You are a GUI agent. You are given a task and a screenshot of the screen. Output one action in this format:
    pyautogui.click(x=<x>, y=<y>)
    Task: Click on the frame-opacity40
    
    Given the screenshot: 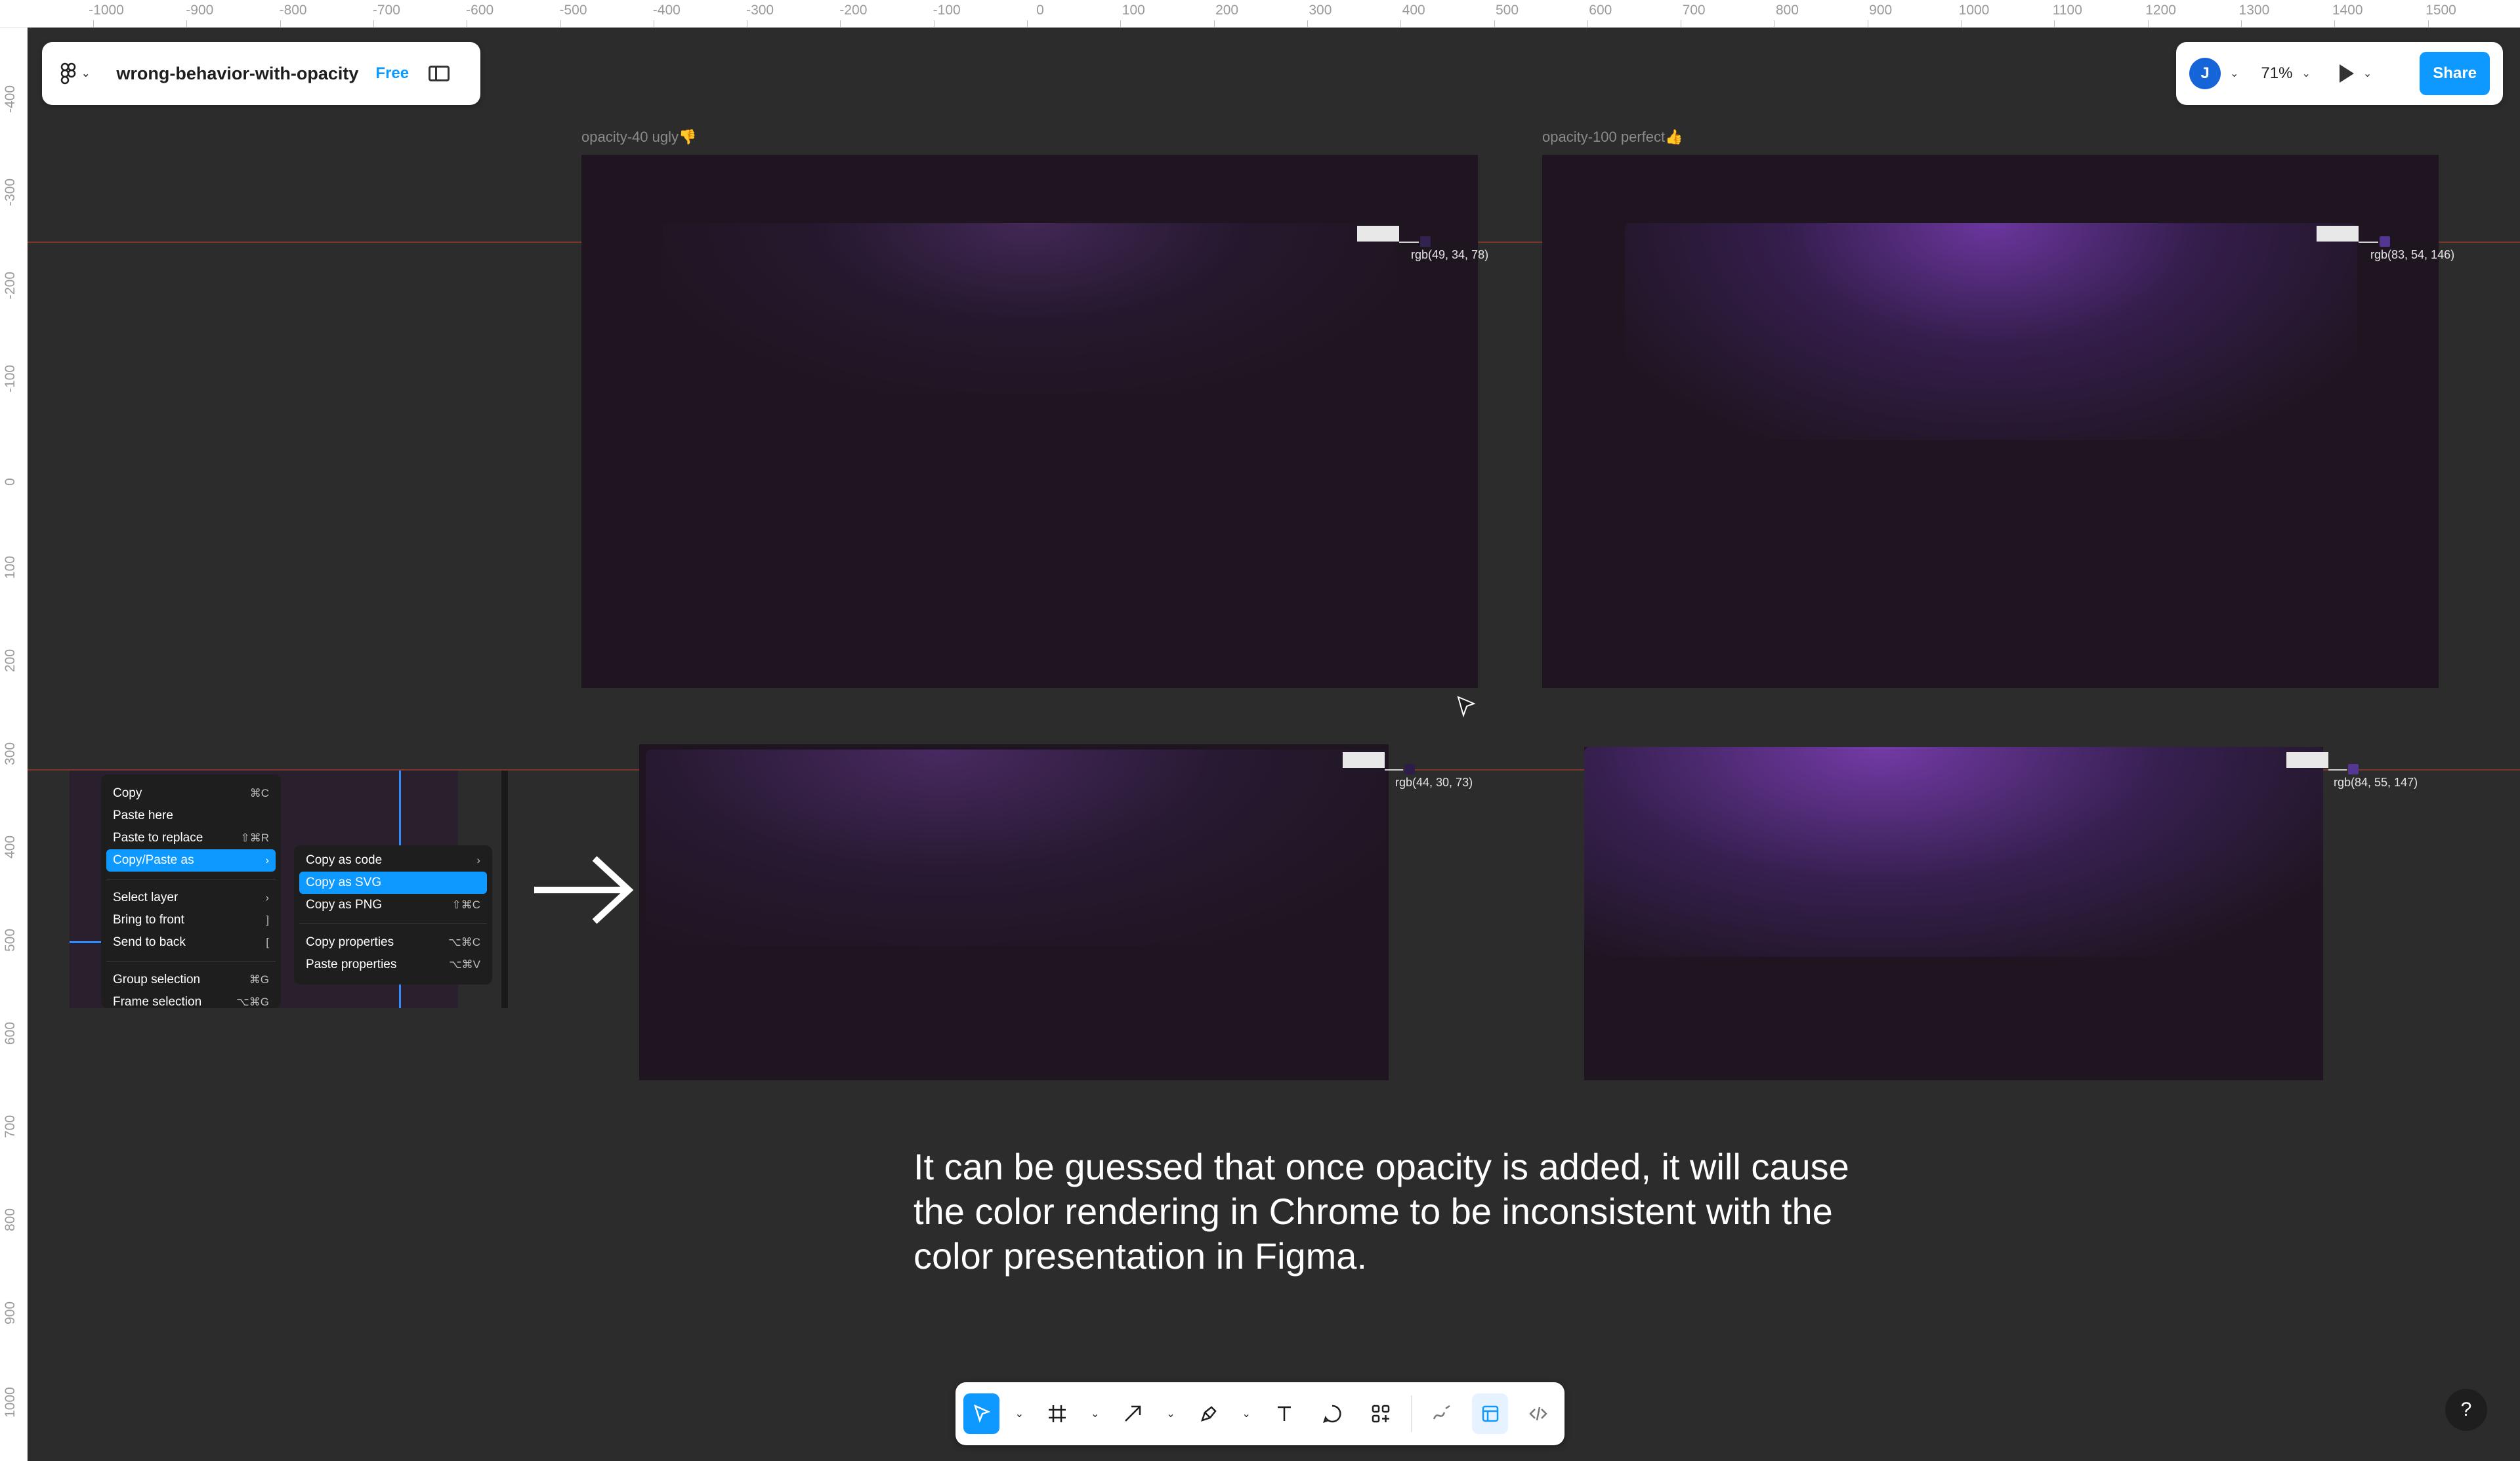 What is the action you would take?
    pyautogui.click(x=1029, y=421)
    